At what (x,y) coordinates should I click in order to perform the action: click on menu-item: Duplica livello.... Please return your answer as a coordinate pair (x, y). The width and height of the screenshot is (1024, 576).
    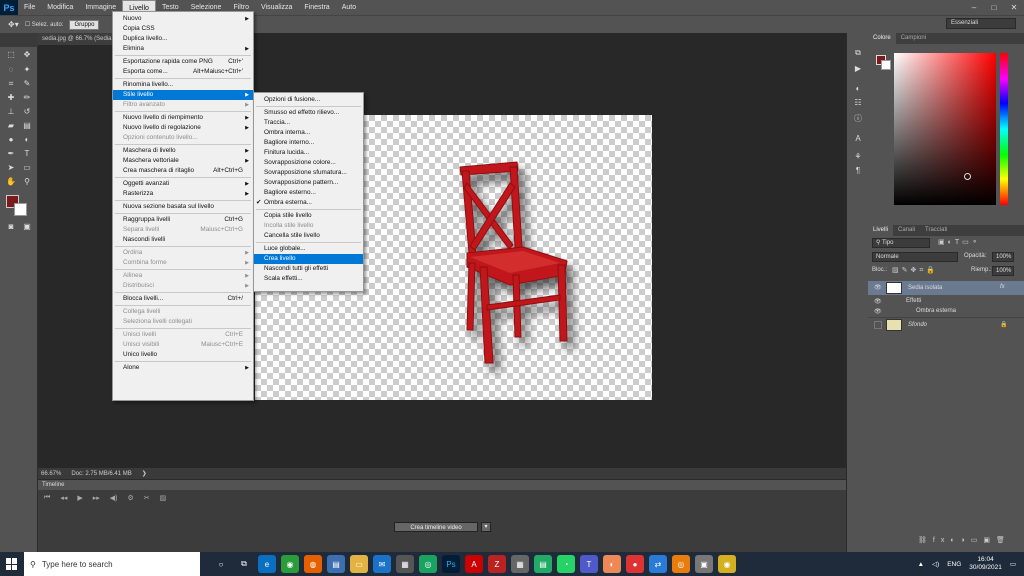
    Looking at the image, I should click on (183, 39).